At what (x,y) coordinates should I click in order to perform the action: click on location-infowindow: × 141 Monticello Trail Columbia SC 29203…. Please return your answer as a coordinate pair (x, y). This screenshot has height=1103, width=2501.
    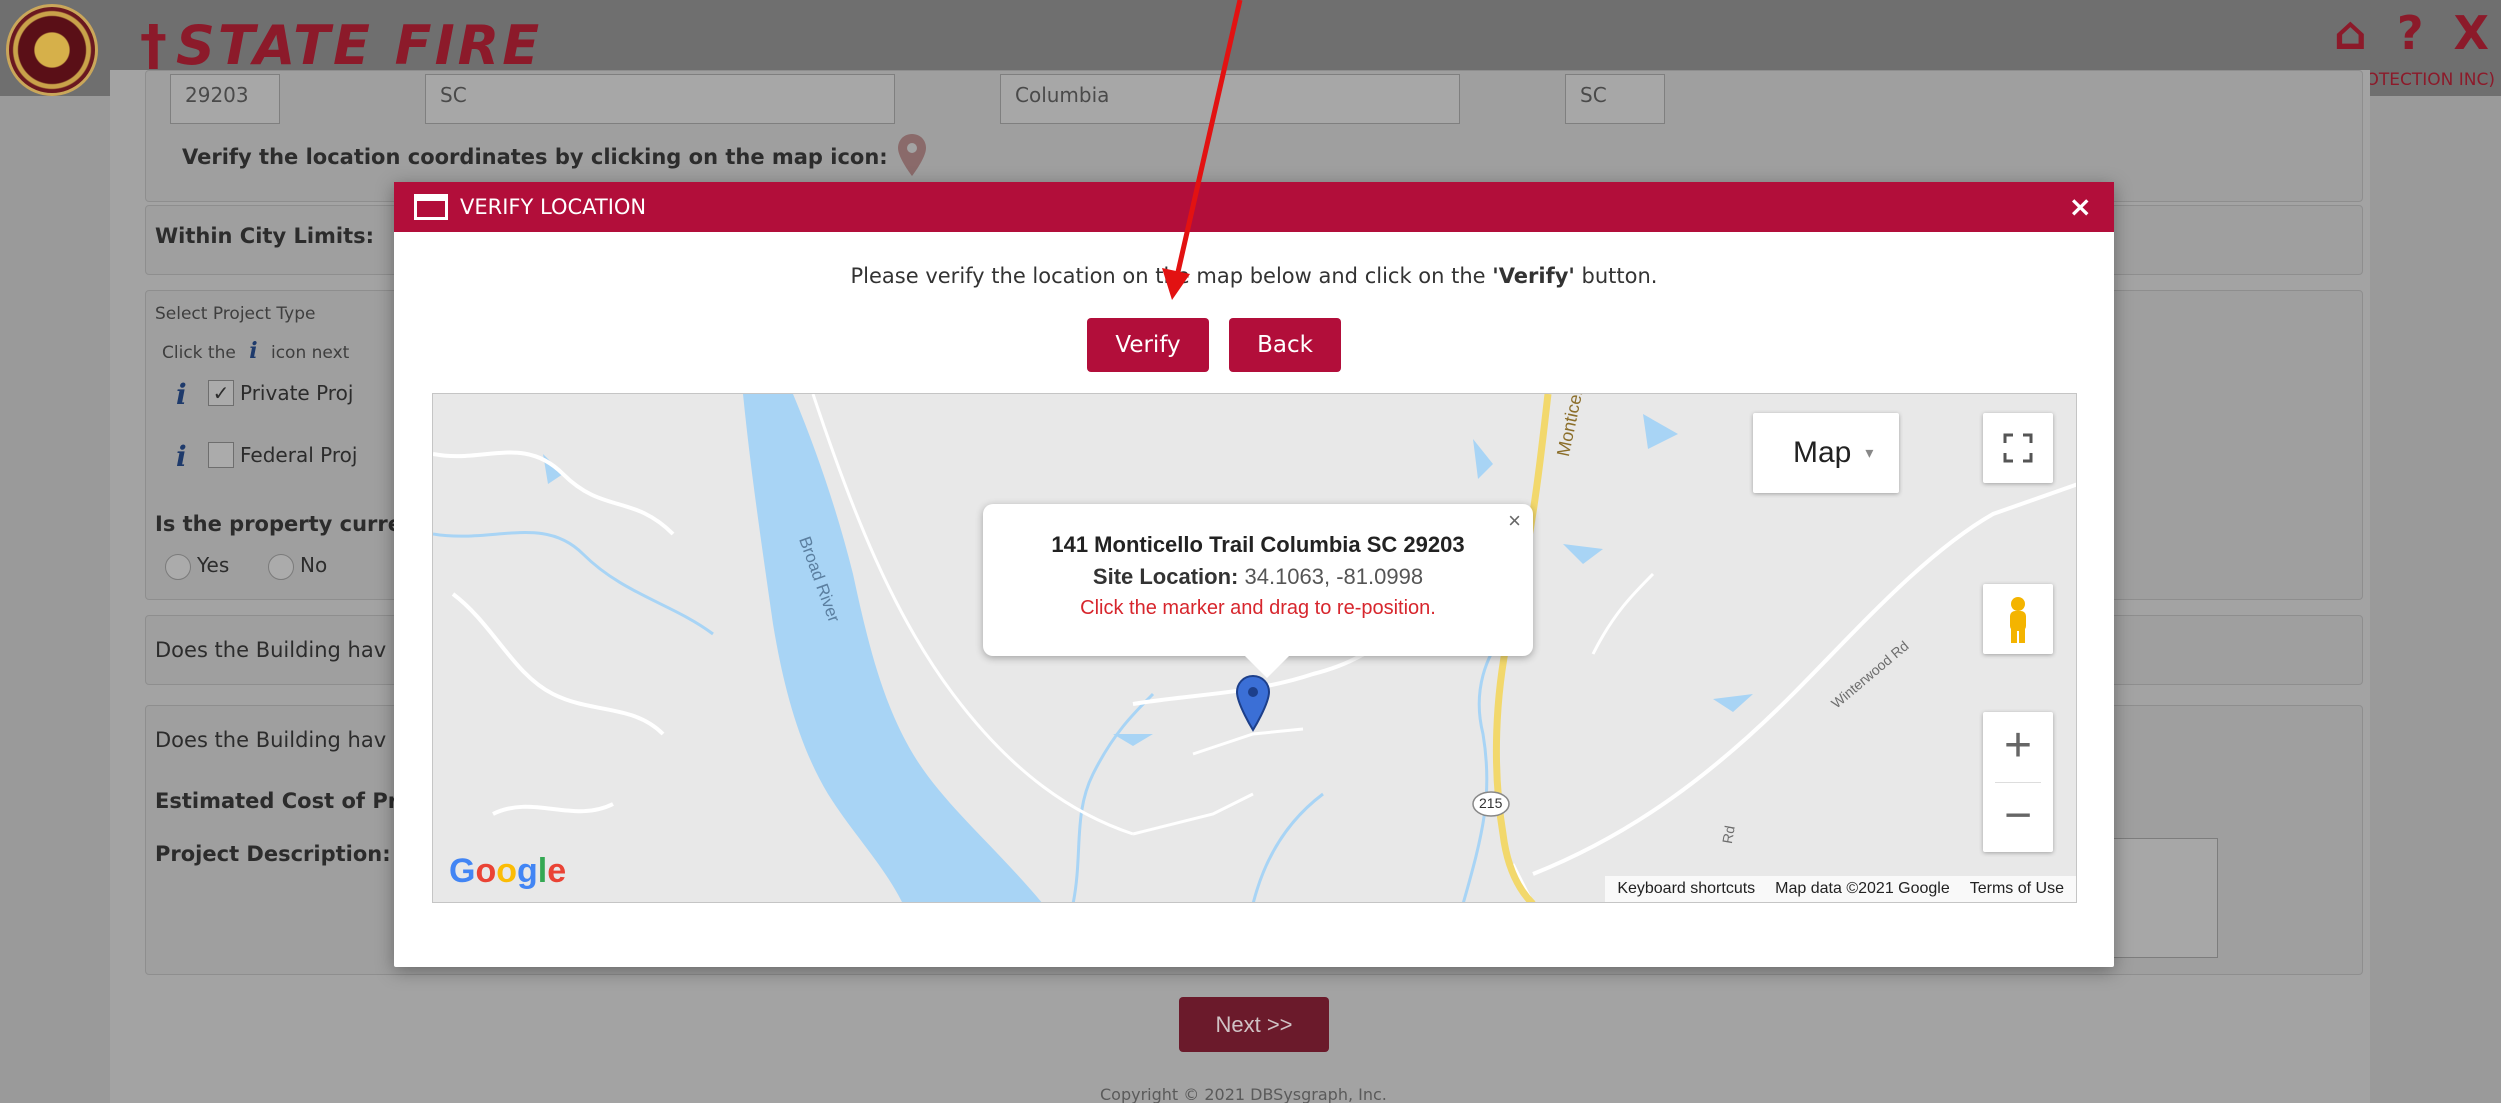
    Looking at the image, I should click on (1258, 591).